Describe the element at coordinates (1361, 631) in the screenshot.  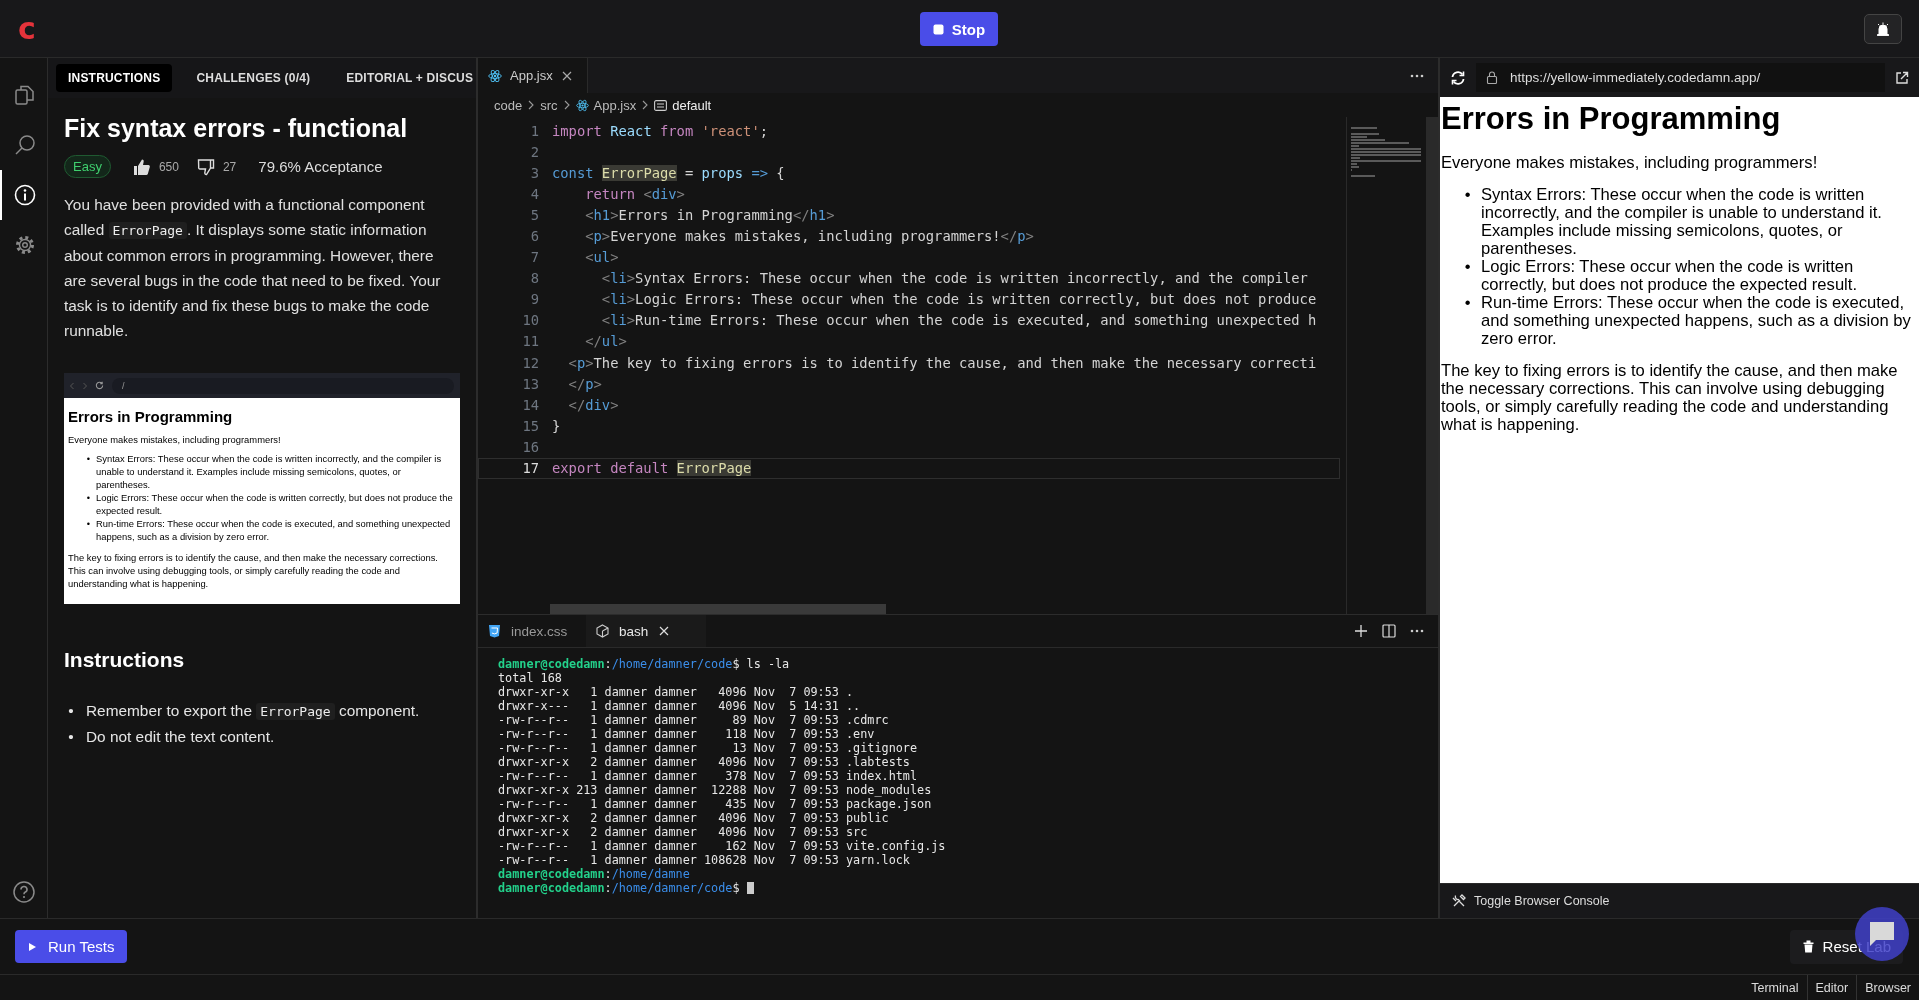
I see `plus-icon` at that location.